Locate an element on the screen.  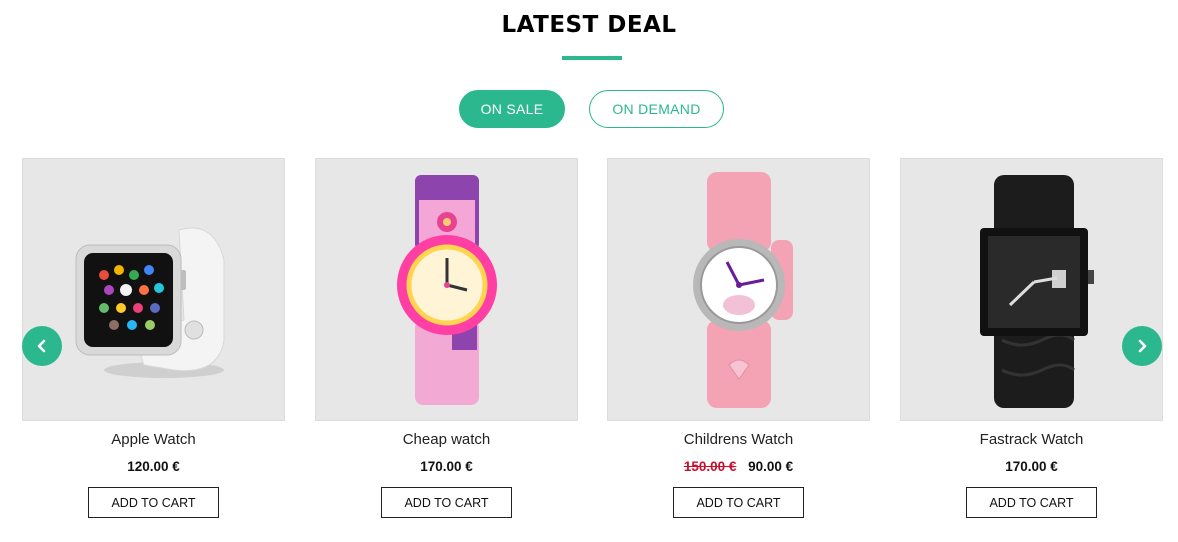
kids-flower-watch-image is located at coordinates (446, 289).